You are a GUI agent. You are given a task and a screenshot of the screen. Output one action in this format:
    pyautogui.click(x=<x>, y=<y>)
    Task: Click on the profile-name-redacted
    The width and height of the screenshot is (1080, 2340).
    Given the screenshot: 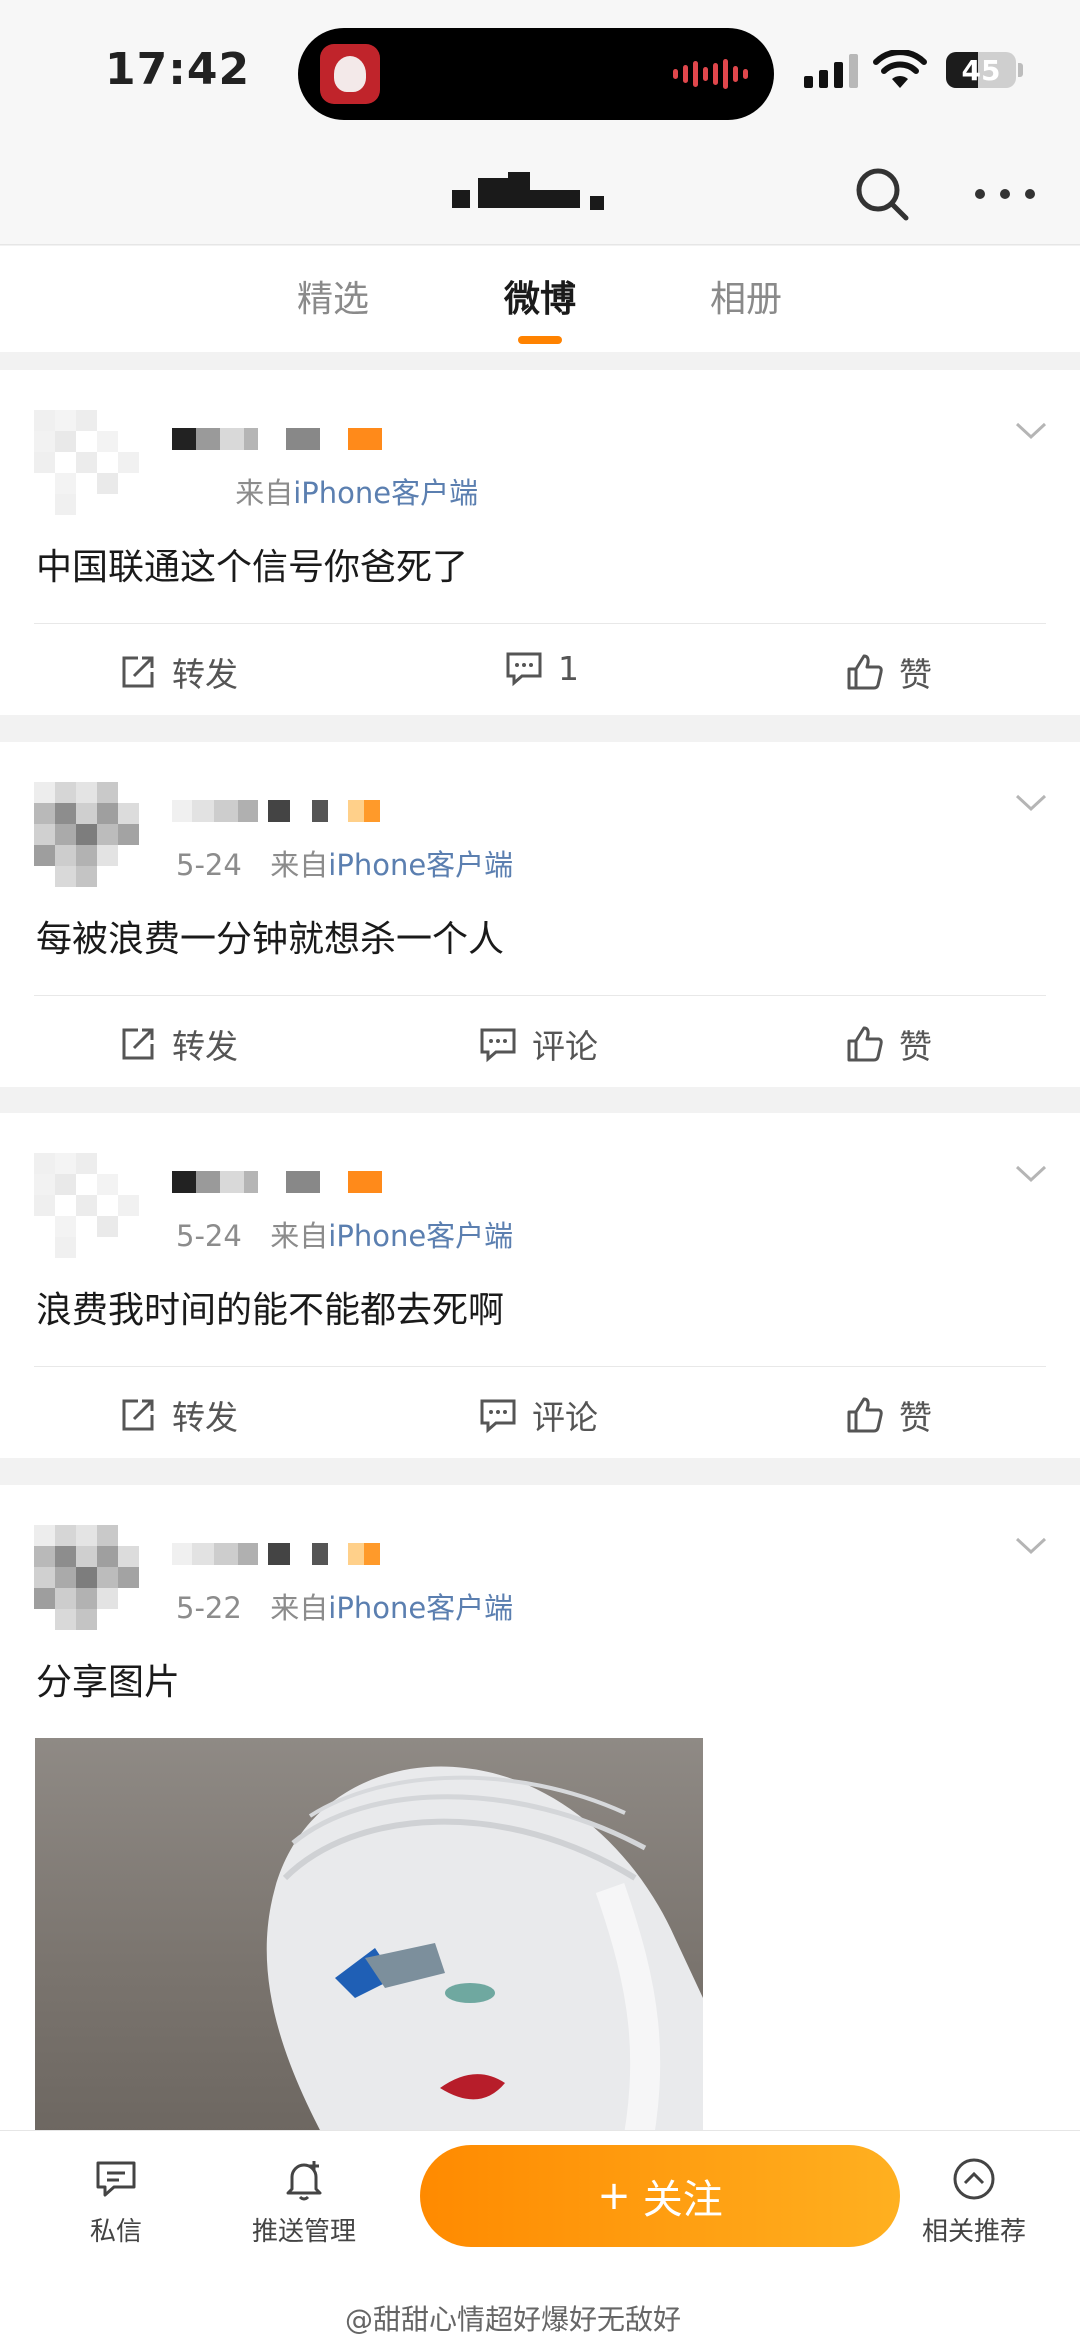 What is the action you would take?
    pyautogui.click(x=540, y=193)
    